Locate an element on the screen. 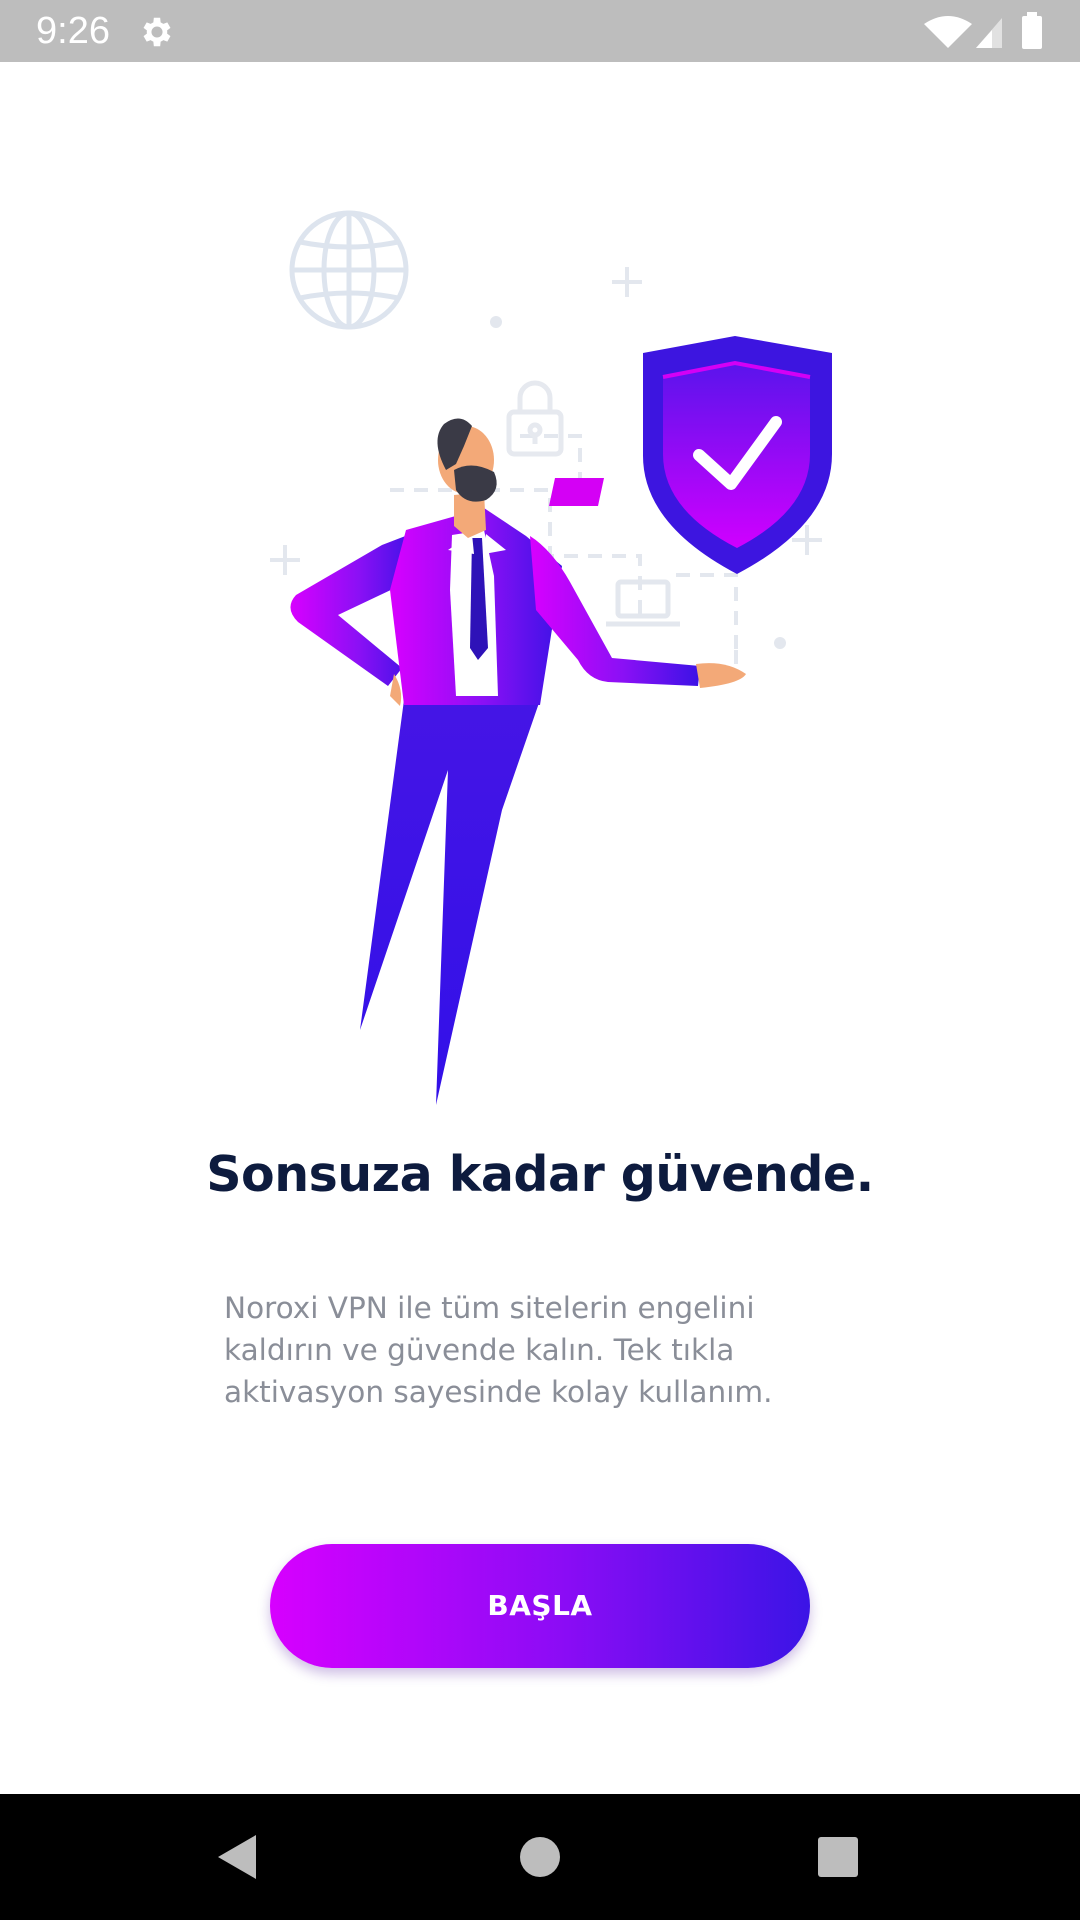 This screenshot has width=1080, height=1920. start-button: BAŞLA is located at coordinates (540, 1606).